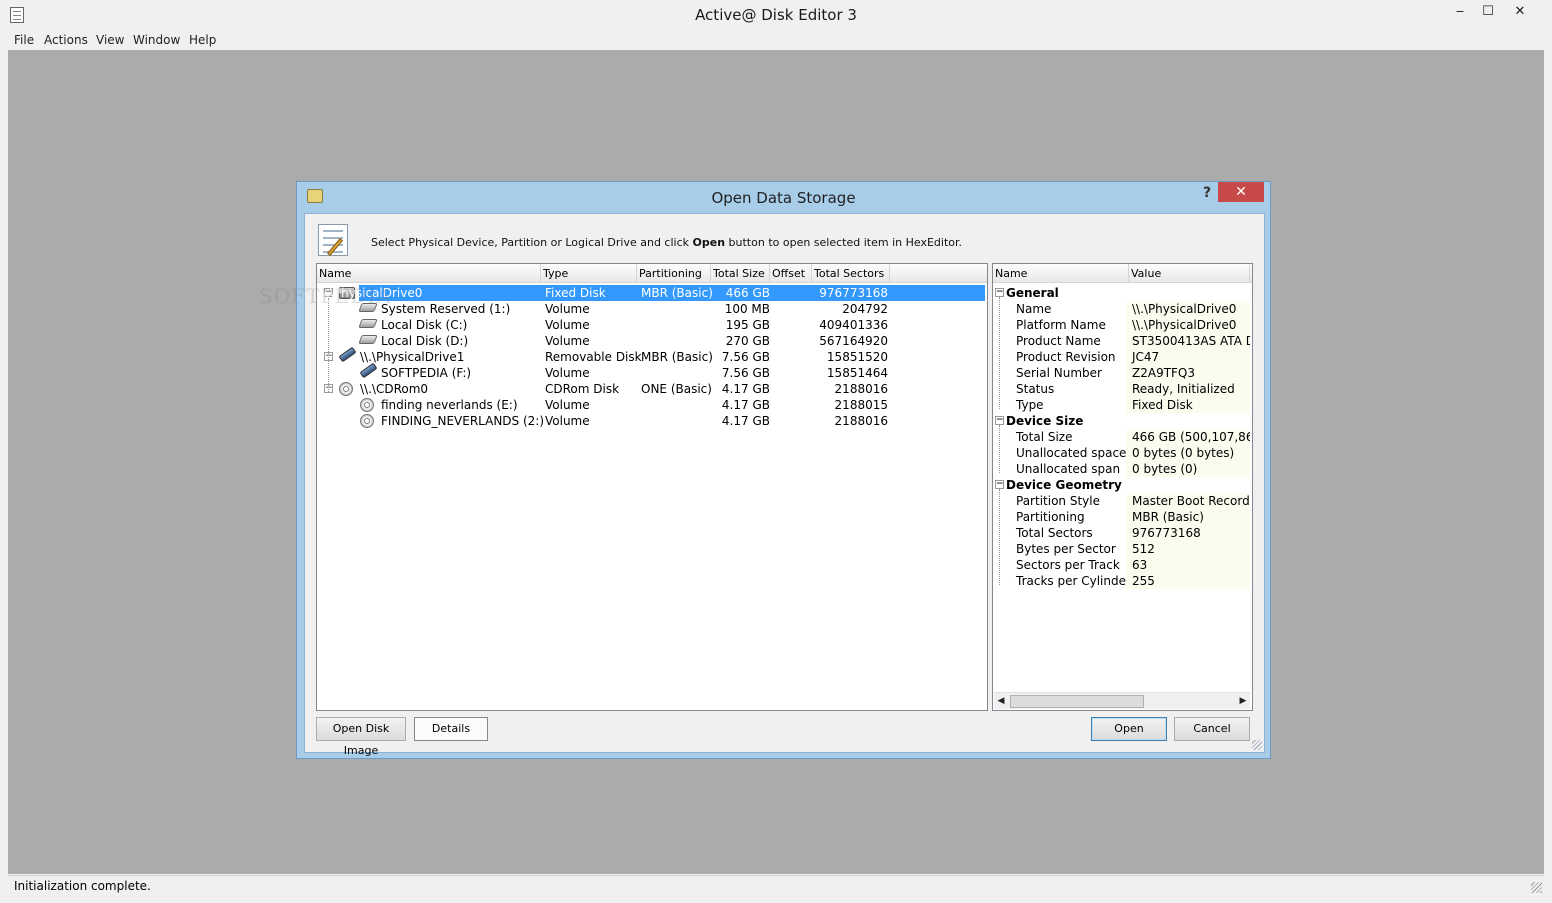  I want to click on property-row: Partitioning MBR (Basic), so click(1121, 517).